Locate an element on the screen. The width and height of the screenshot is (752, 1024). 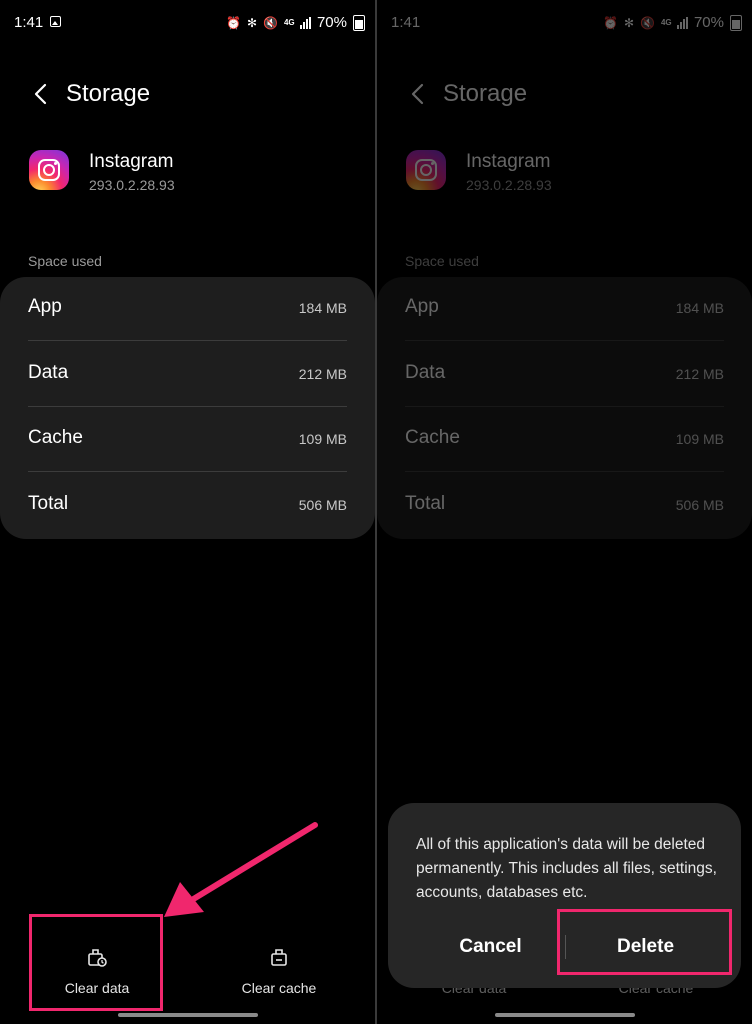
gallery-icon is located at coordinates (55, 21).